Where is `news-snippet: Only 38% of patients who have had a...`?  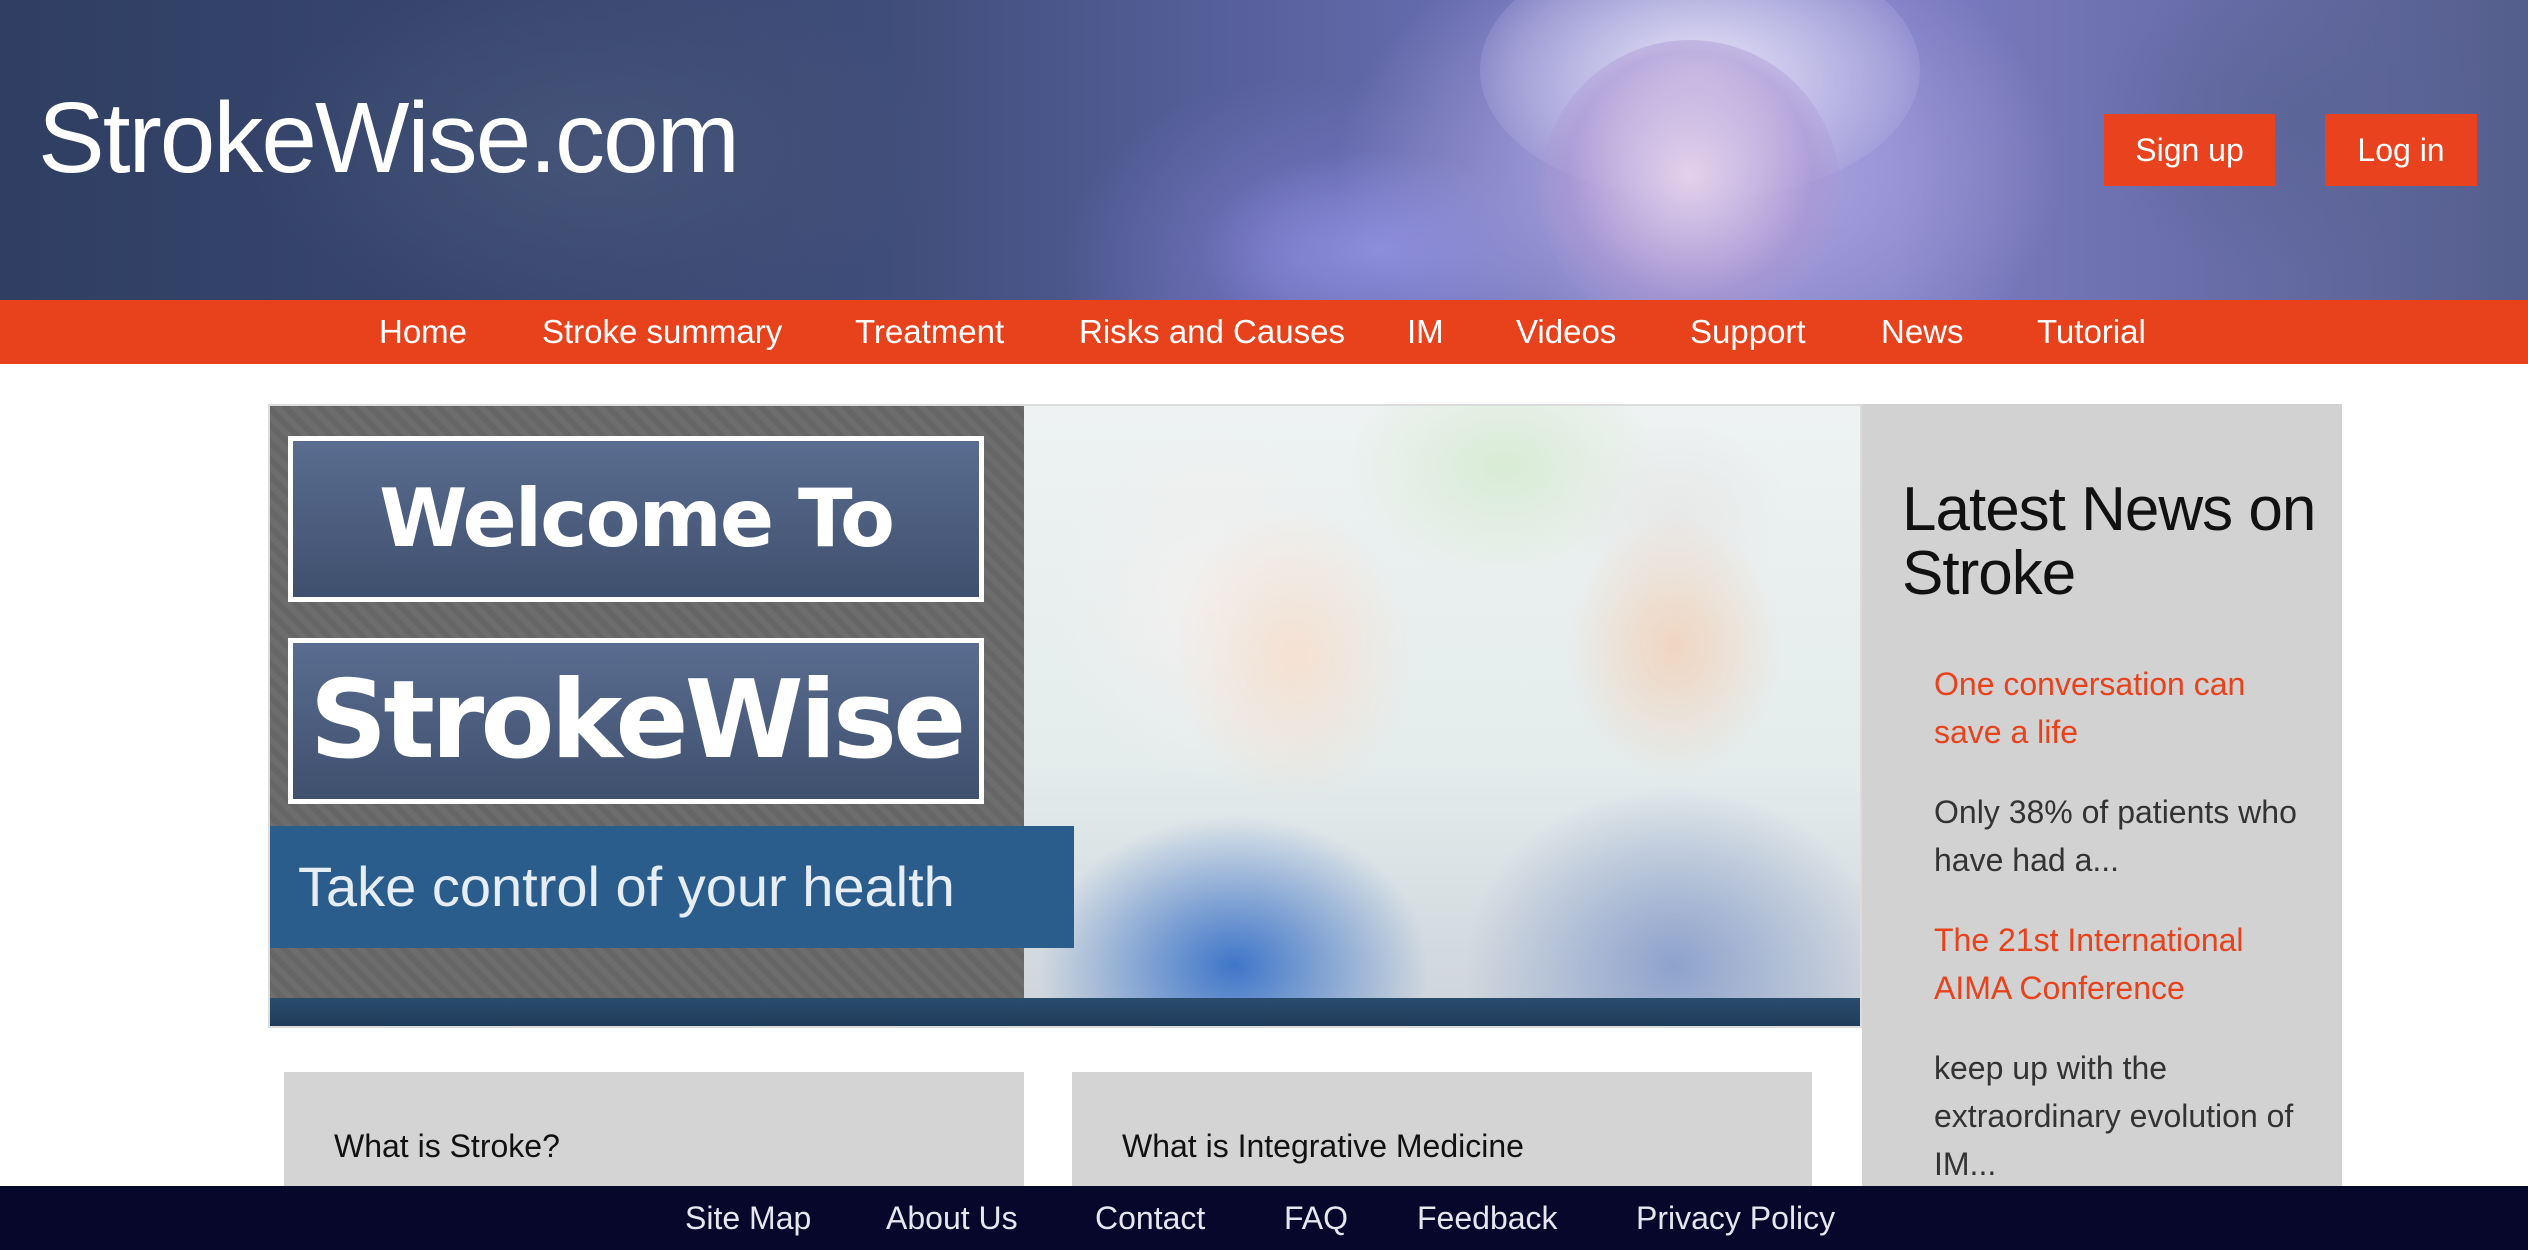
news-snippet: Only 38% of patients who have had a... is located at coordinates (2115, 836).